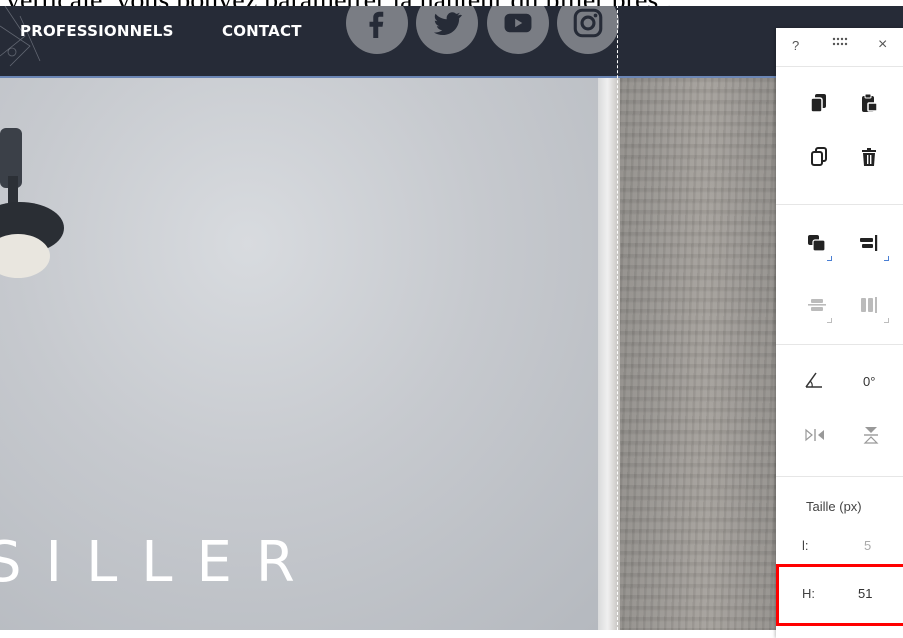 This screenshot has width=903, height=638. I want to click on align-right-icon, so click(869, 243).